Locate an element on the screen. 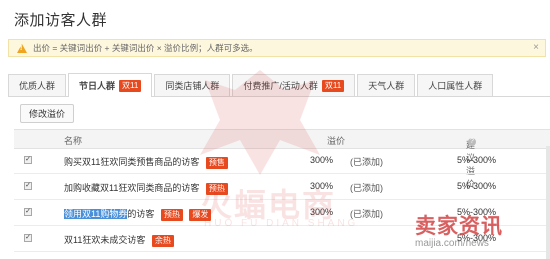  scrollbar is located at coordinates (548, 202).